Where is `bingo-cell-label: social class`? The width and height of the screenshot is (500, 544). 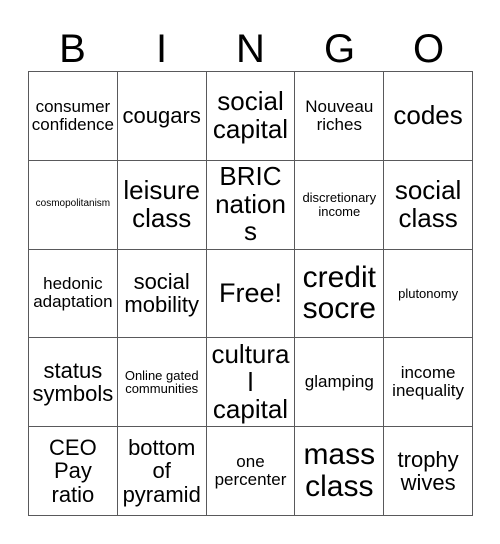 bingo-cell-label: social class is located at coordinates (428, 204).